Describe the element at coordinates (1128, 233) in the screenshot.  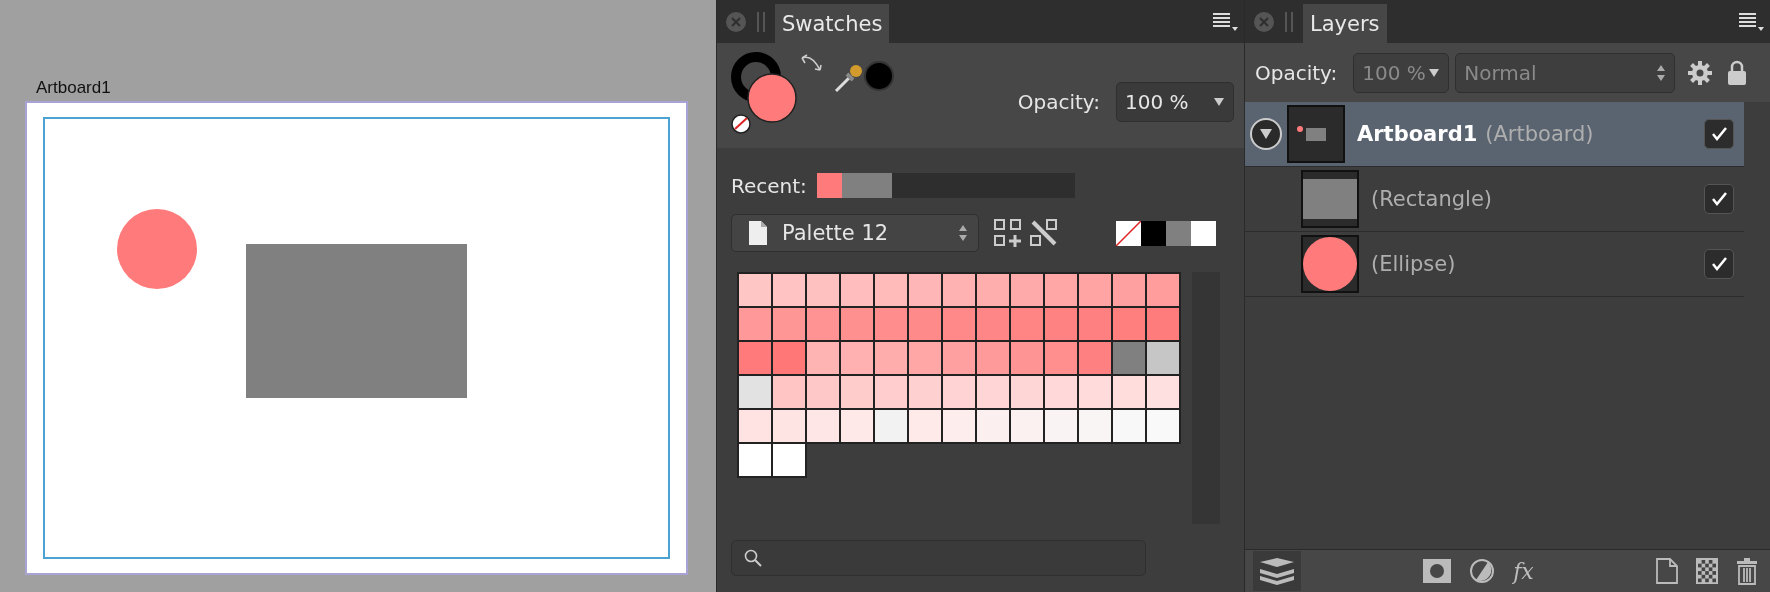
I see `no-color-swatch` at that location.